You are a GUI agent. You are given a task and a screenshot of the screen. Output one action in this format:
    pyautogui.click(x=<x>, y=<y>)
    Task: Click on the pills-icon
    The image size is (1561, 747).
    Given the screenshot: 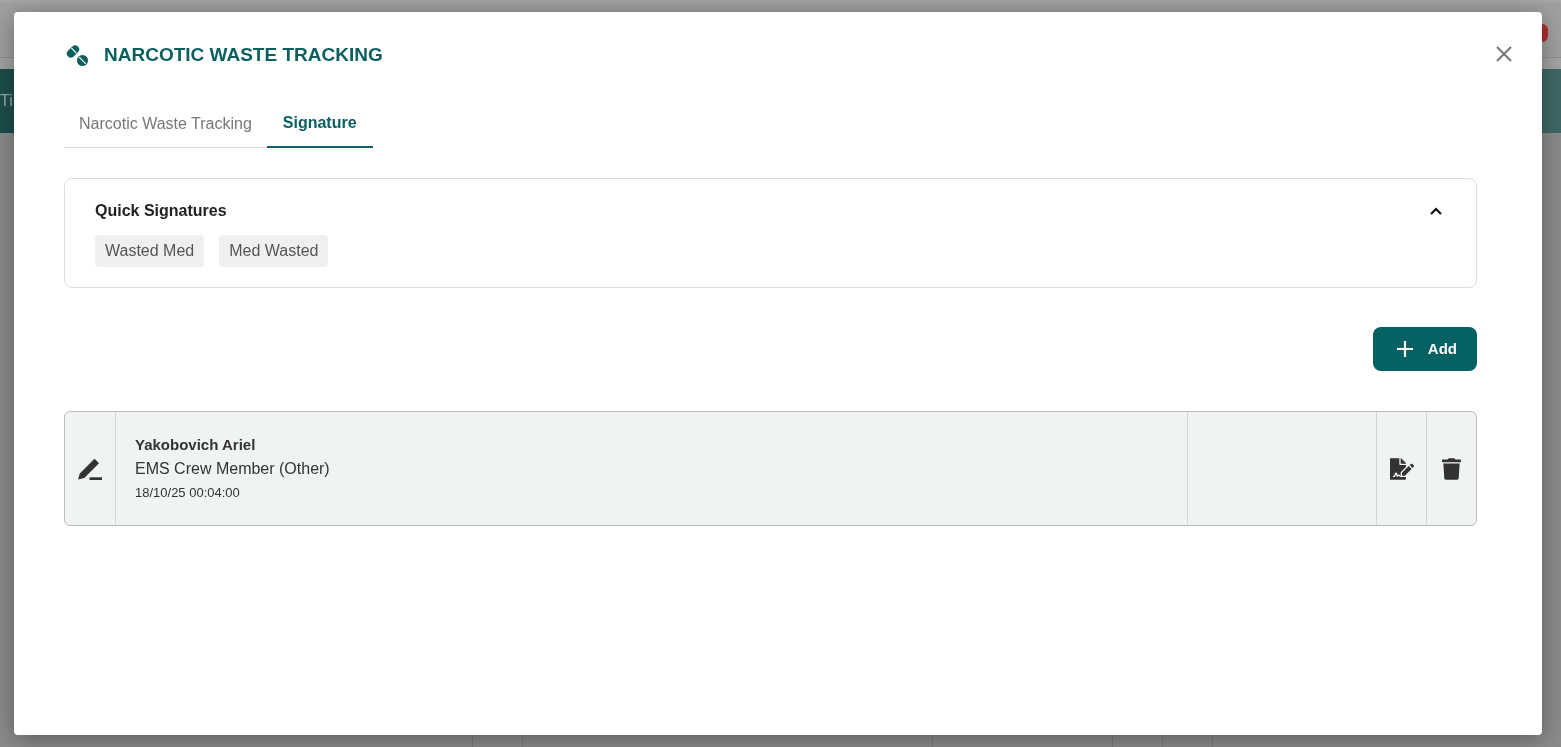 What is the action you would take?
    pyautogui.click(x=76, y=54)
    